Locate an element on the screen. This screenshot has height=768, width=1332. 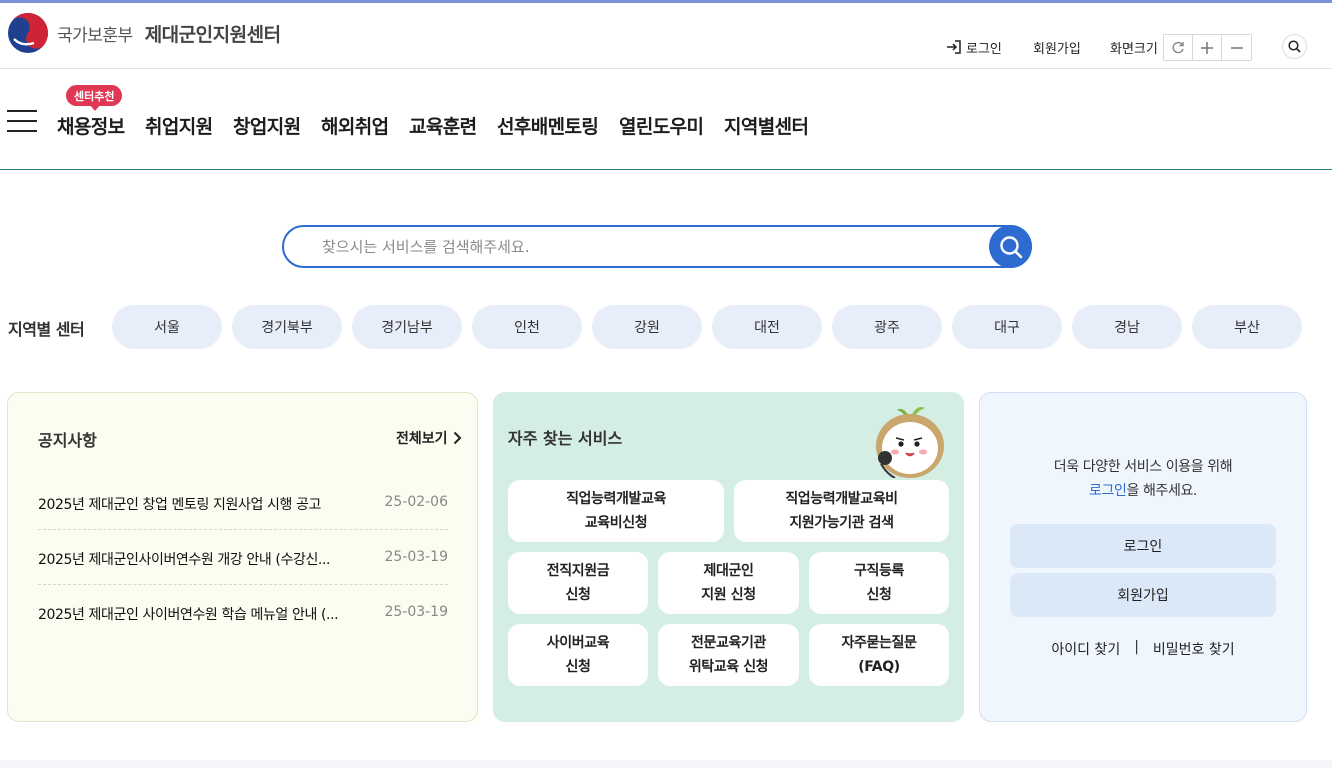
service-job-registration: 구직등록 신청 is located at coordinates (879, 583).